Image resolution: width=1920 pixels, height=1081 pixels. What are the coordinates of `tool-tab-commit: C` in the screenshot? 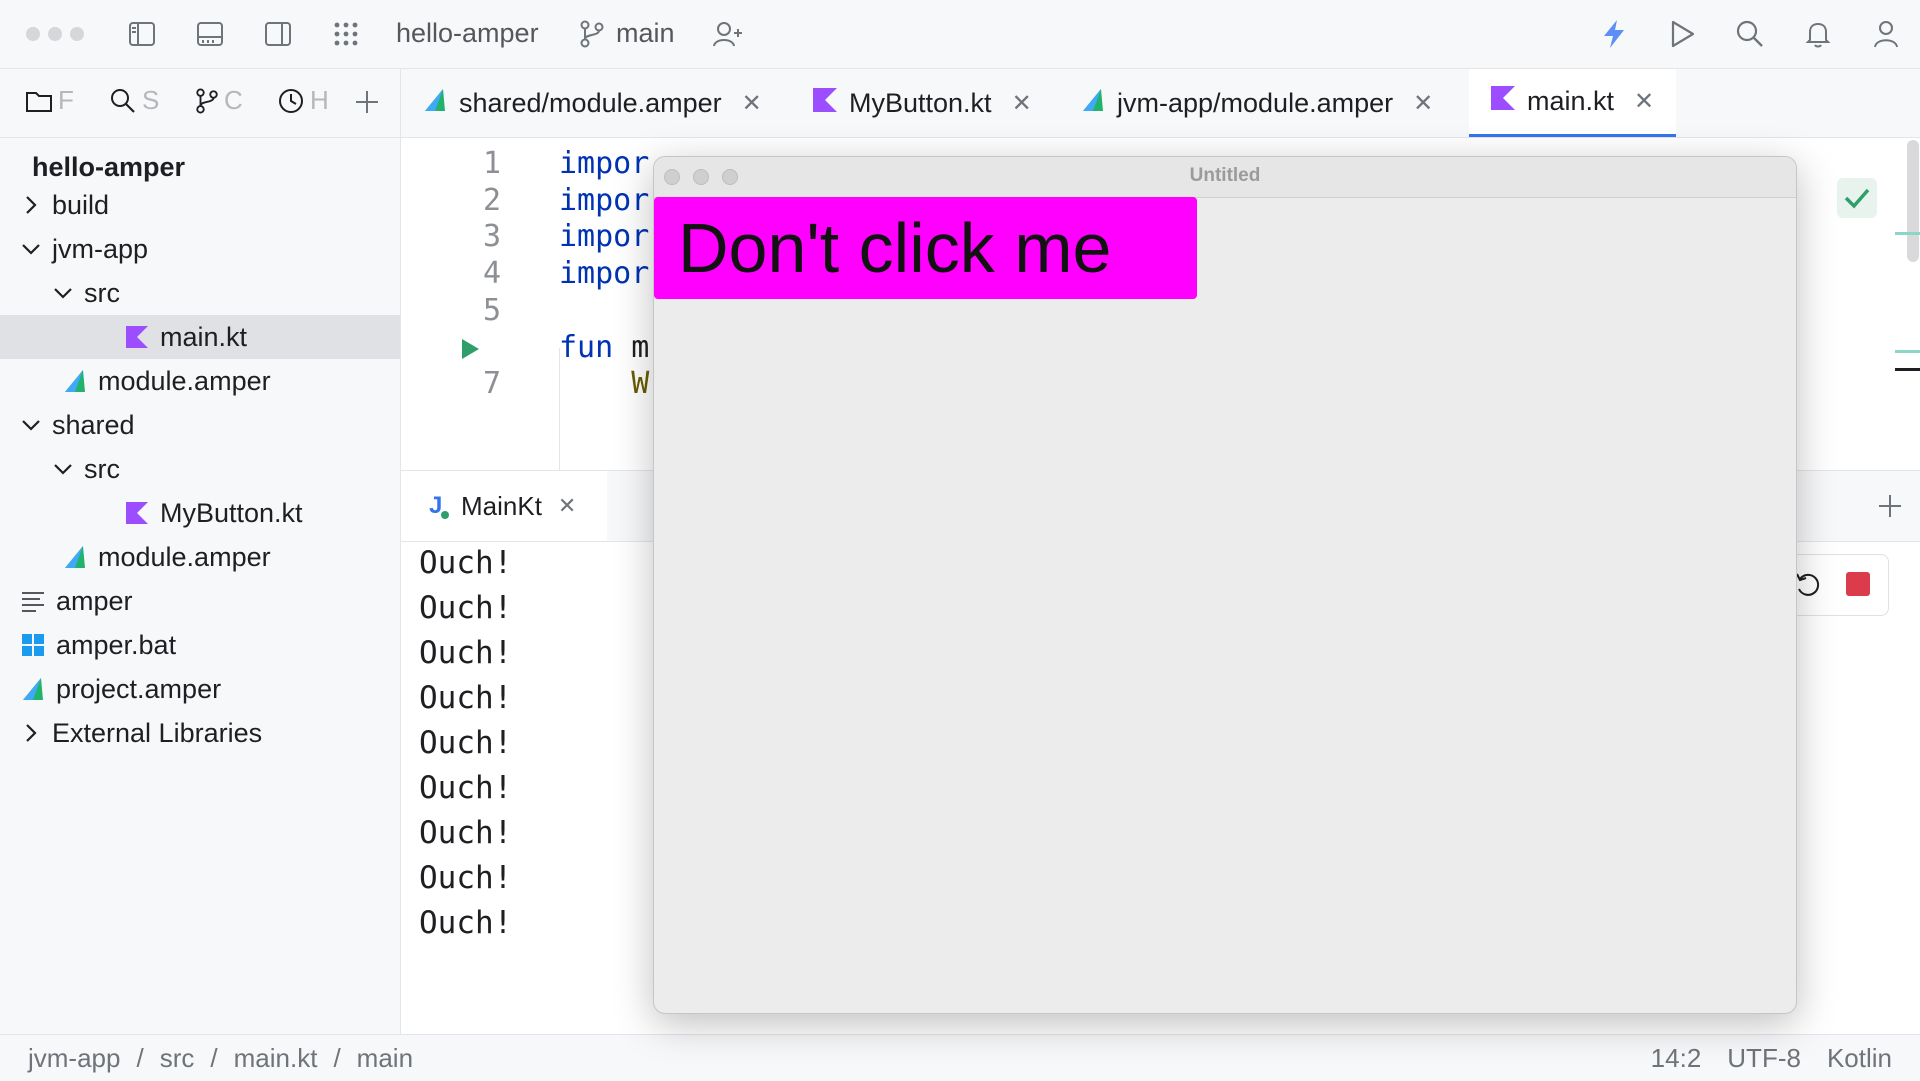 It's located at (218, 100).